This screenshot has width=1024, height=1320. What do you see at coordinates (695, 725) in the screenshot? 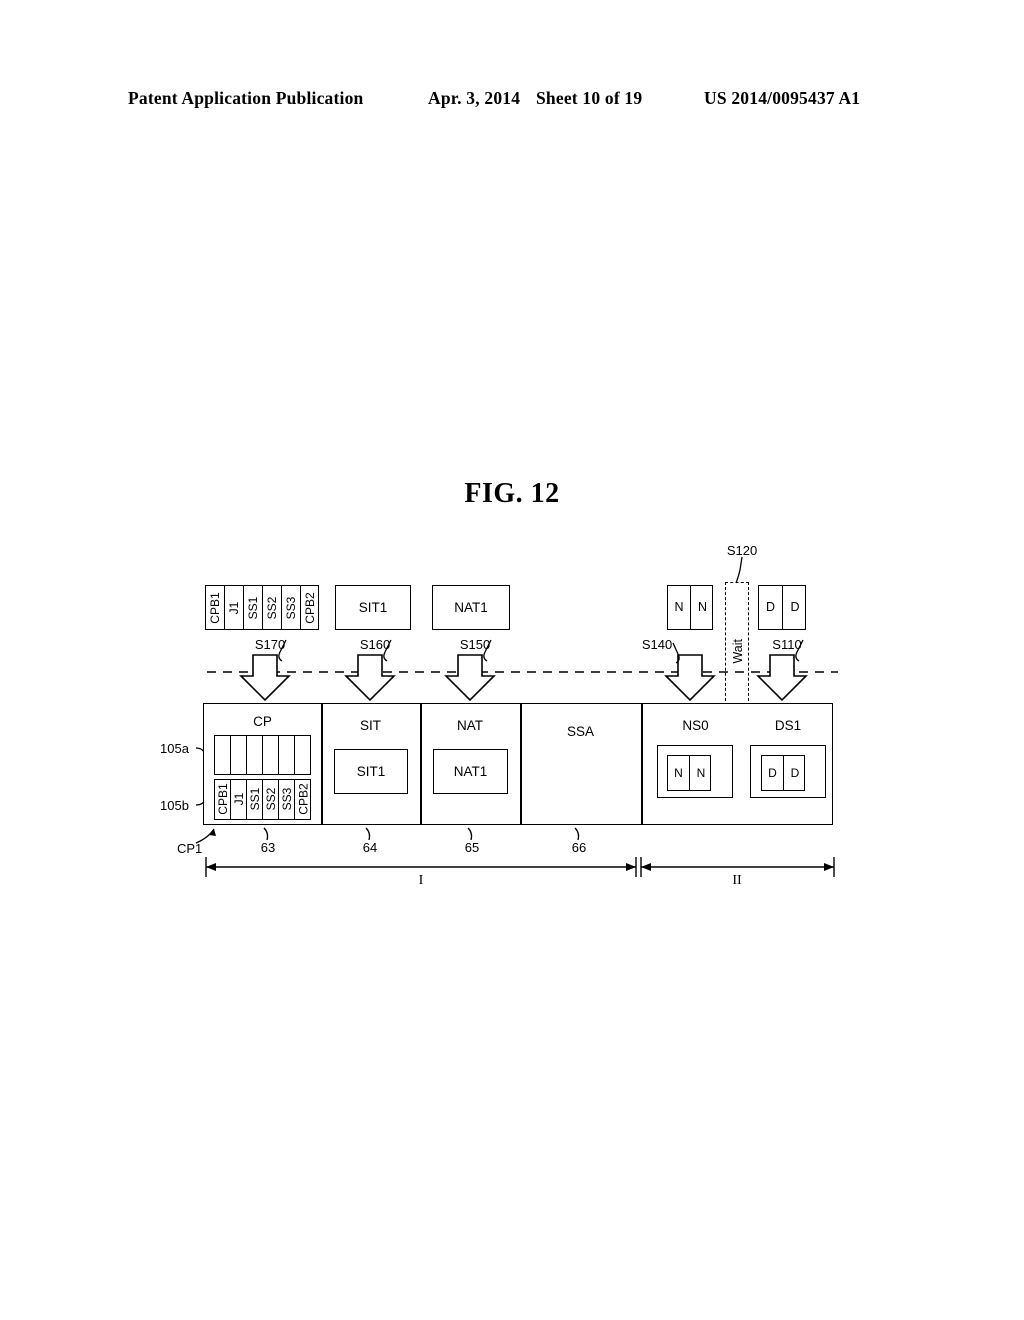
I see `cell-title-ns0: NS0` at bounding box center [695, 725].